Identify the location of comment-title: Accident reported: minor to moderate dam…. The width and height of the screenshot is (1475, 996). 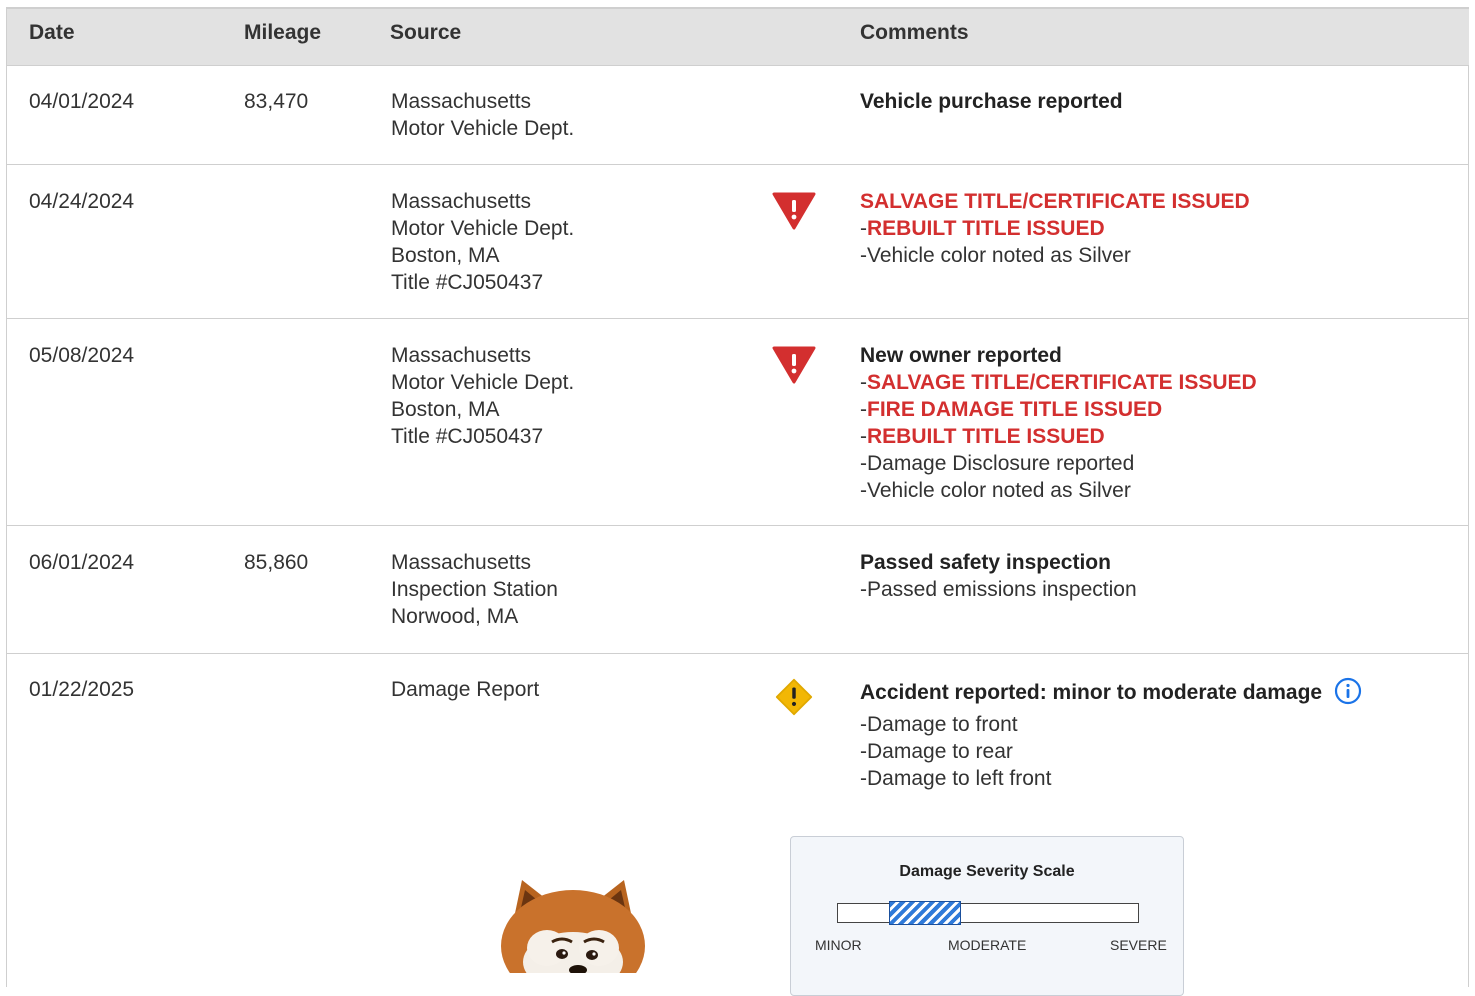
(1091, 692).